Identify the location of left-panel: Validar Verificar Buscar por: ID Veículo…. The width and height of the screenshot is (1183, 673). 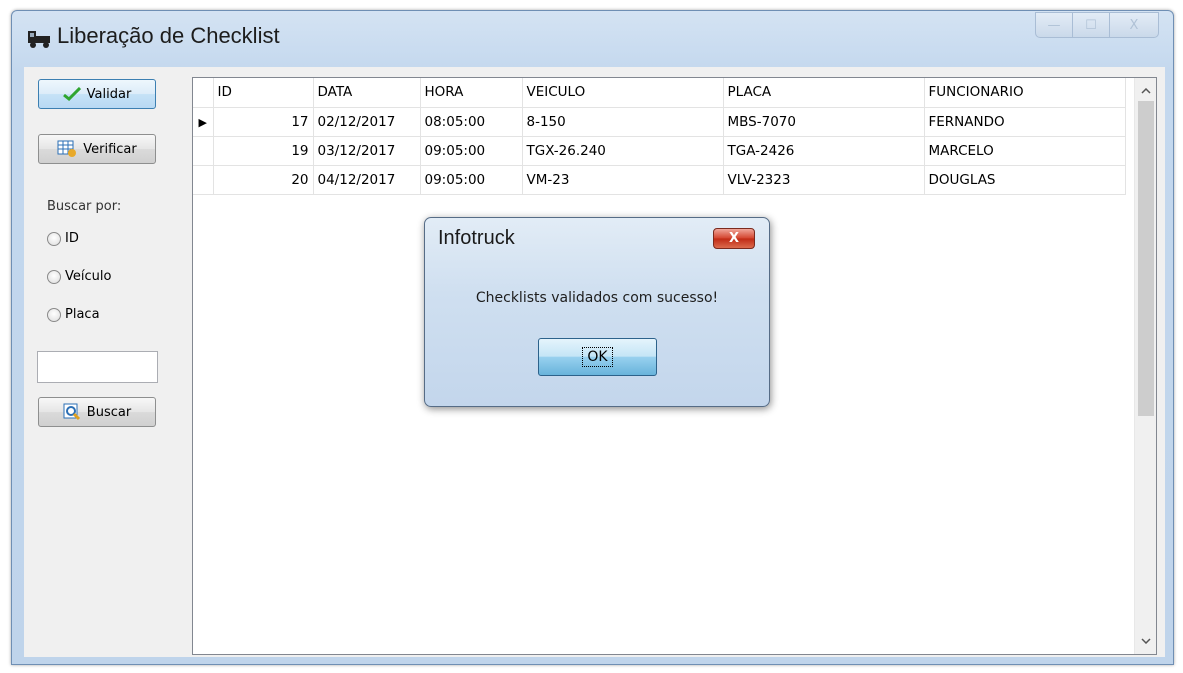
(104, 362).